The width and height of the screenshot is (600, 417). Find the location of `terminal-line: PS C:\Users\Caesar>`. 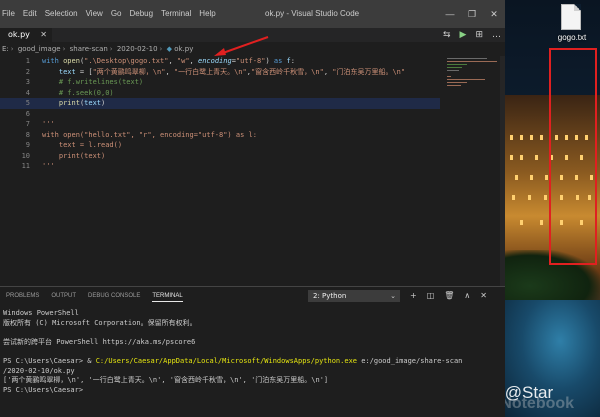

terminal-line: PS C:\Users\Caesar> is located at coordinates (43, 389).